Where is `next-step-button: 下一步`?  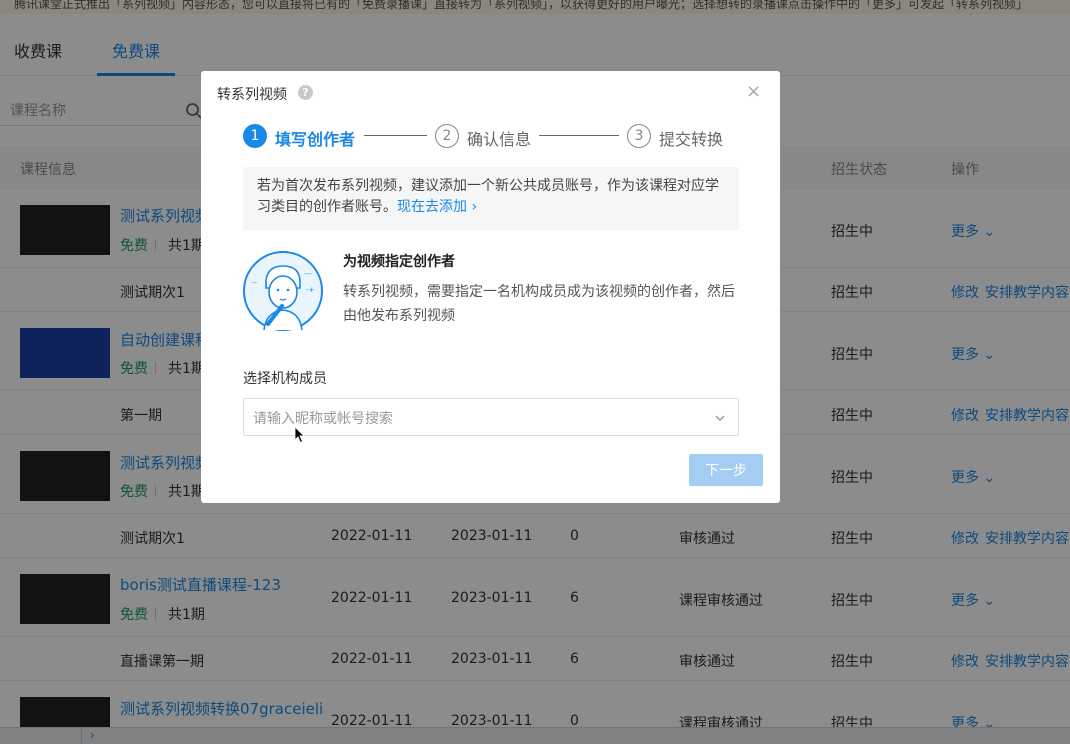
next-step-button: 下一步 is located at coordinates (726, 470).